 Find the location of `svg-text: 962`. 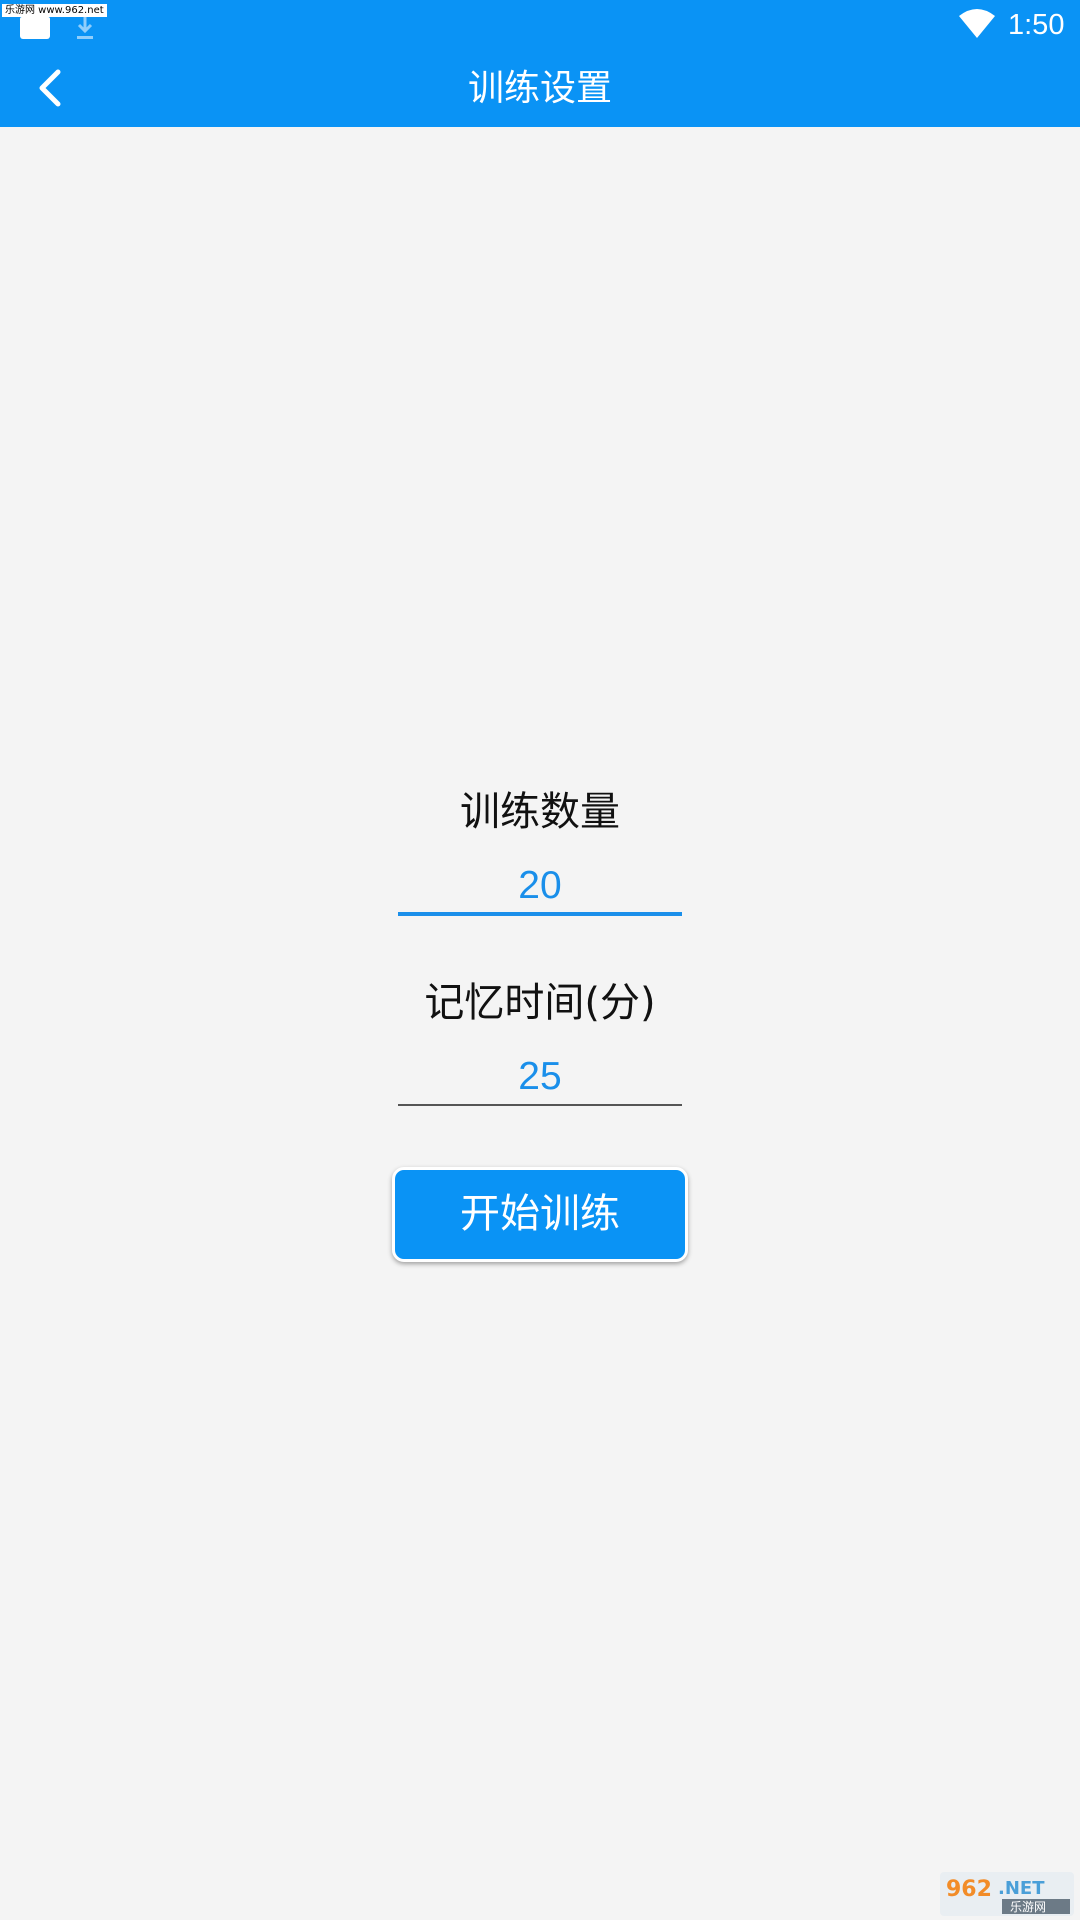

svg-text: 962 is located at coordinates (969, 1889).